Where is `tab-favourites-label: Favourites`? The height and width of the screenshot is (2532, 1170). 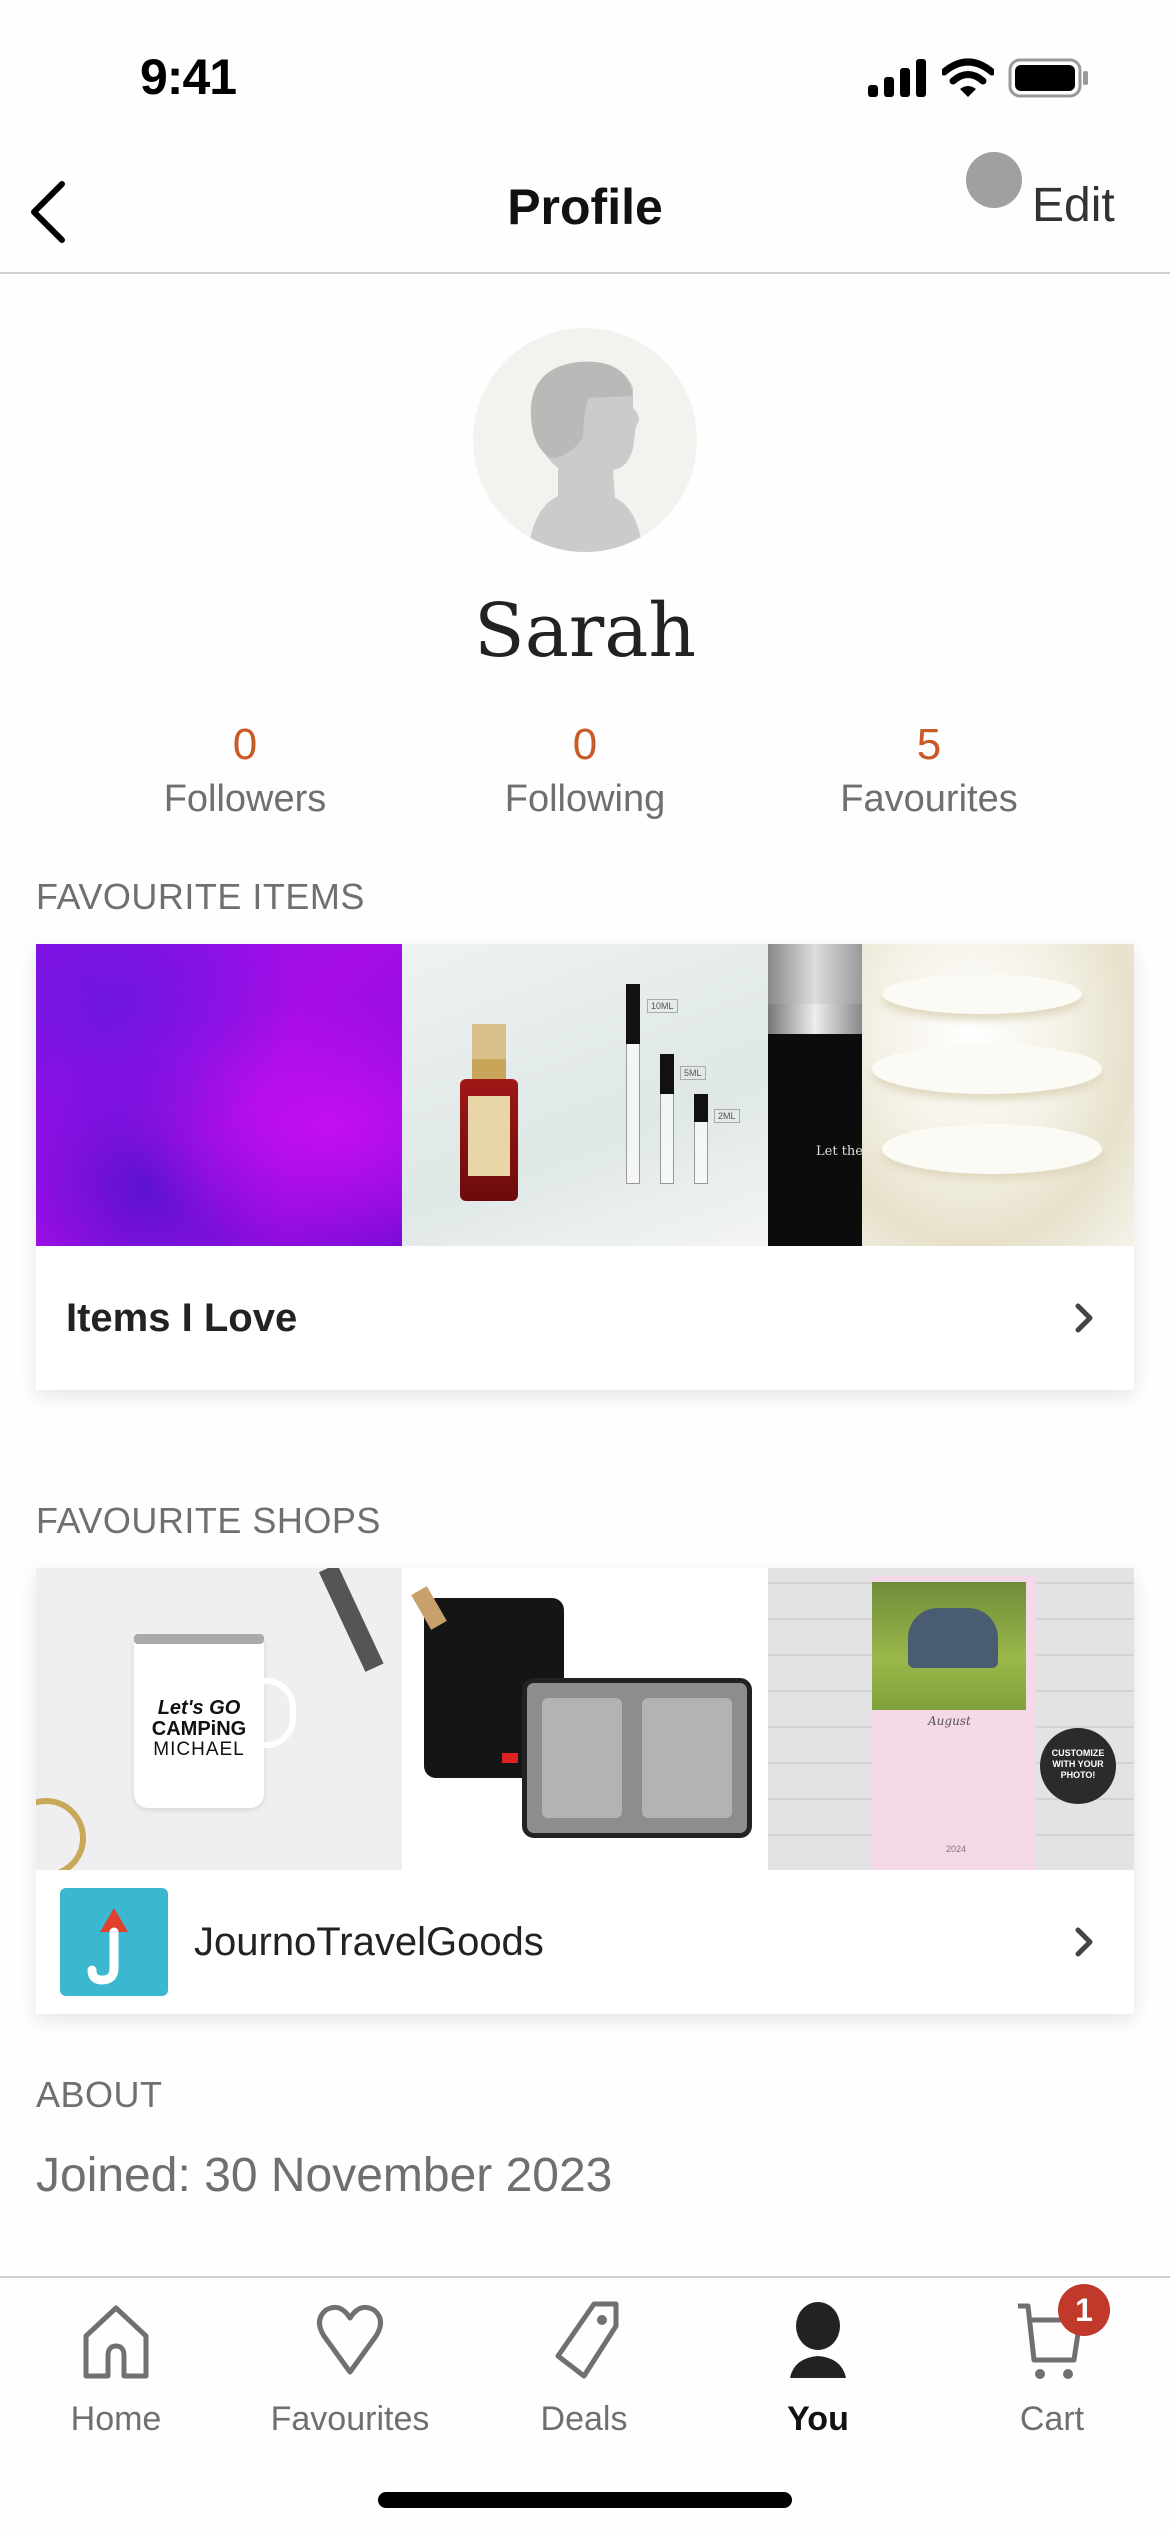
tab-favourites-label: Favourites is located at coordinates (350, 2419).